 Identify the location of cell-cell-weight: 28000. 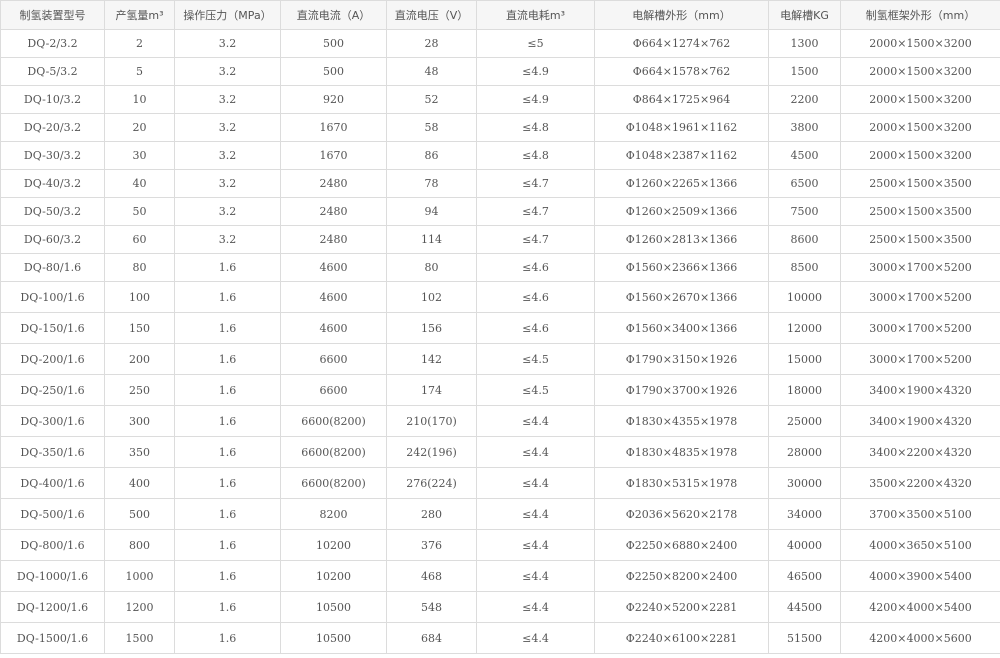
(804, 452).